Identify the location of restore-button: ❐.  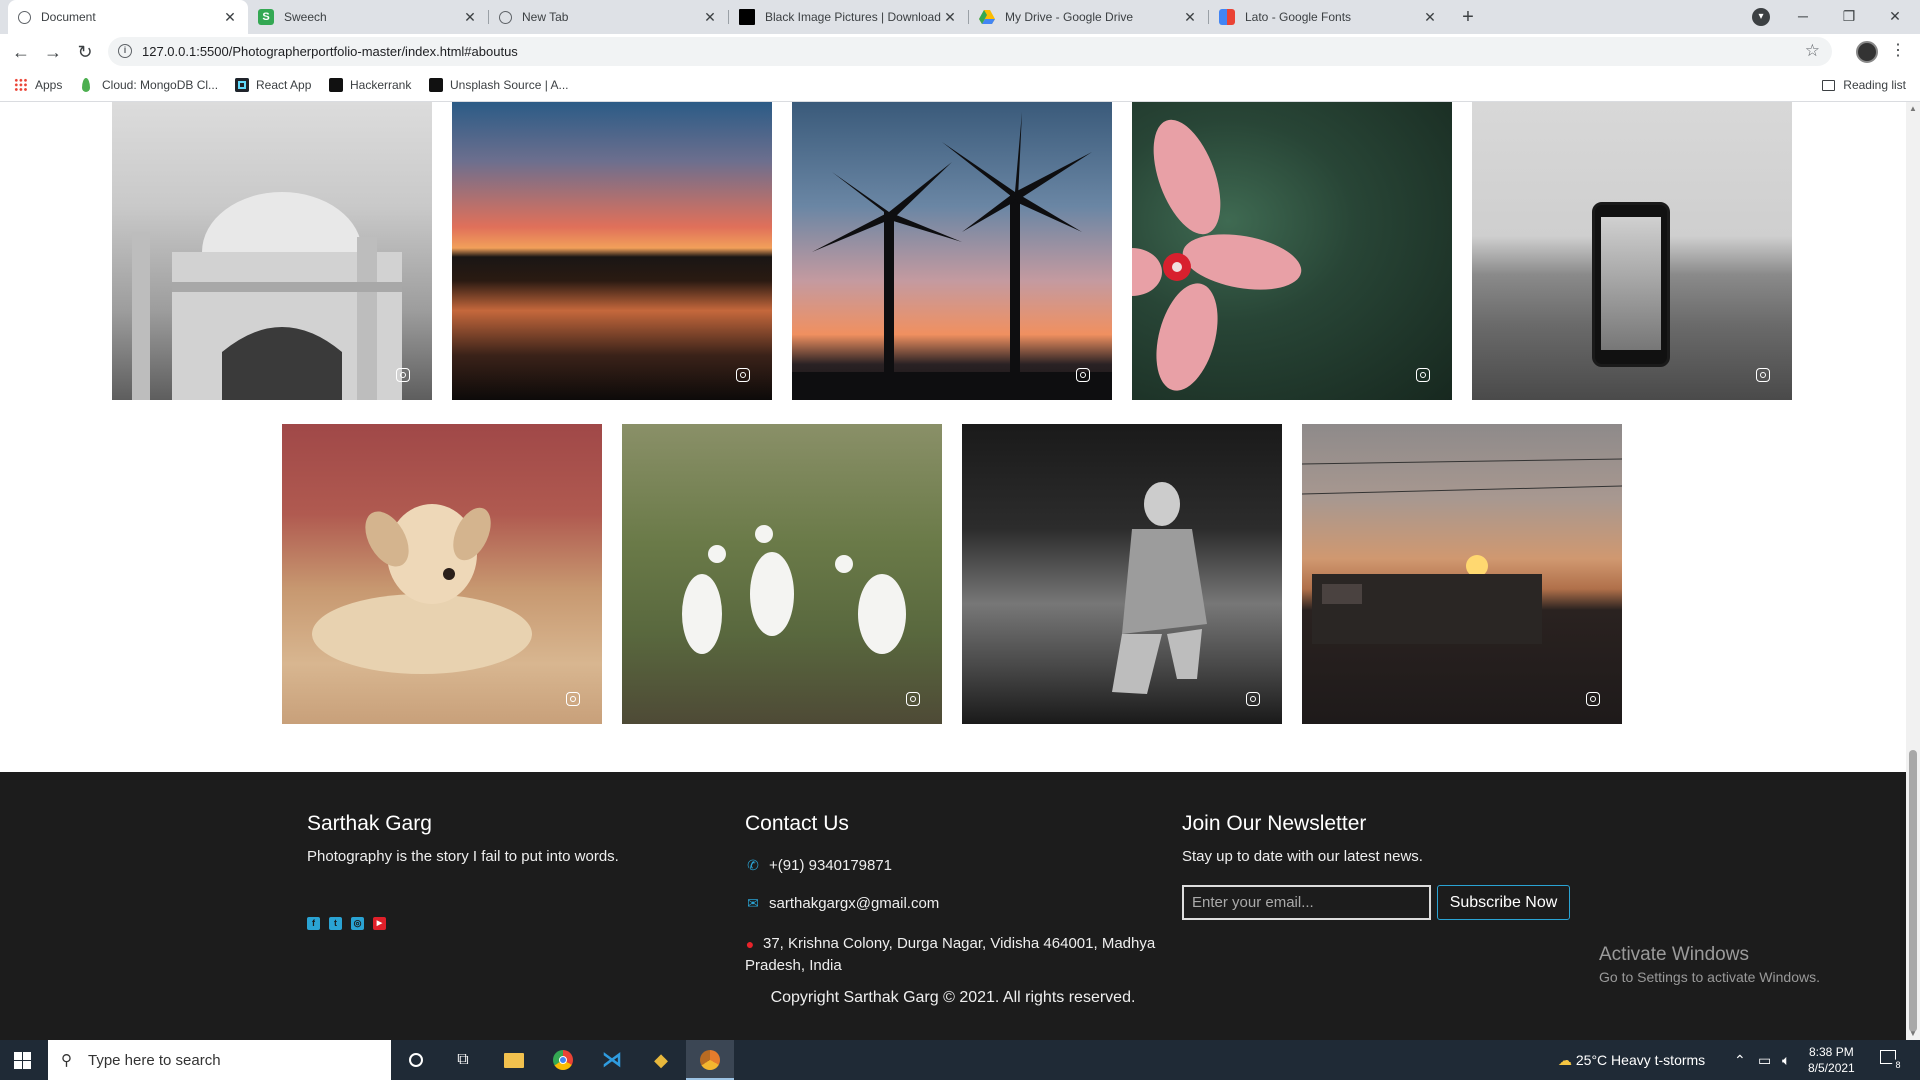
(1849, 17).